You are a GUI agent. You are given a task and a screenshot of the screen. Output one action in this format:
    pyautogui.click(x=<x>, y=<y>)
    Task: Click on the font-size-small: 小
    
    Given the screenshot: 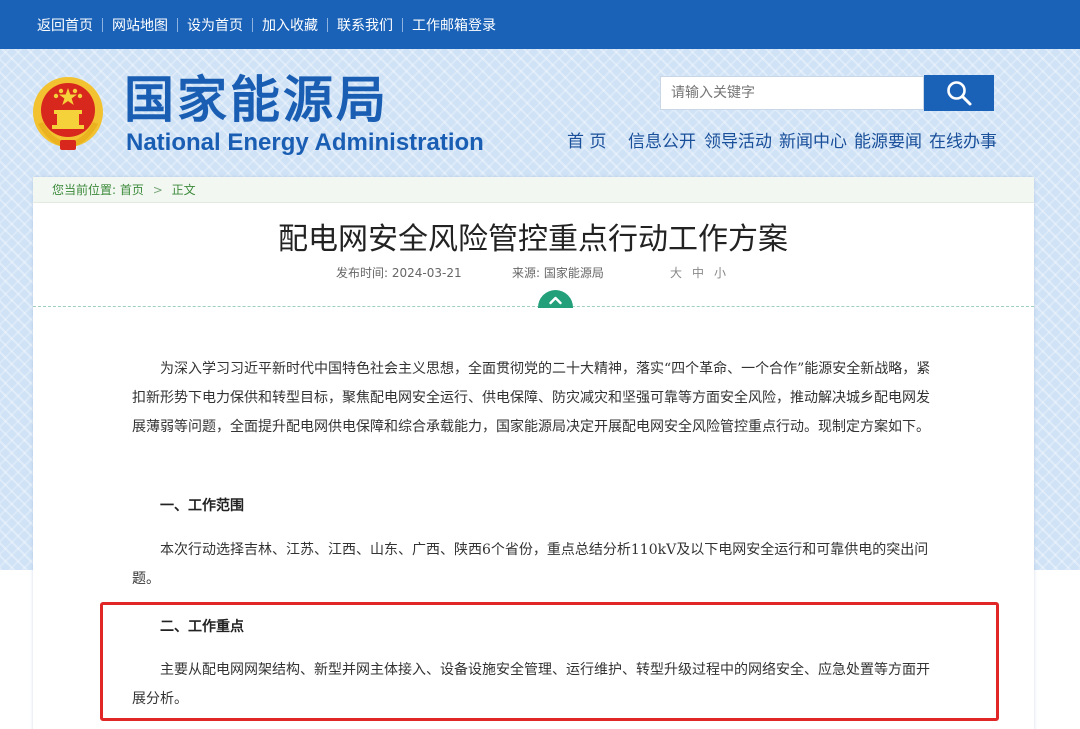 What is the action you would take?
    pyautogui.click(x=720, y=272)
    